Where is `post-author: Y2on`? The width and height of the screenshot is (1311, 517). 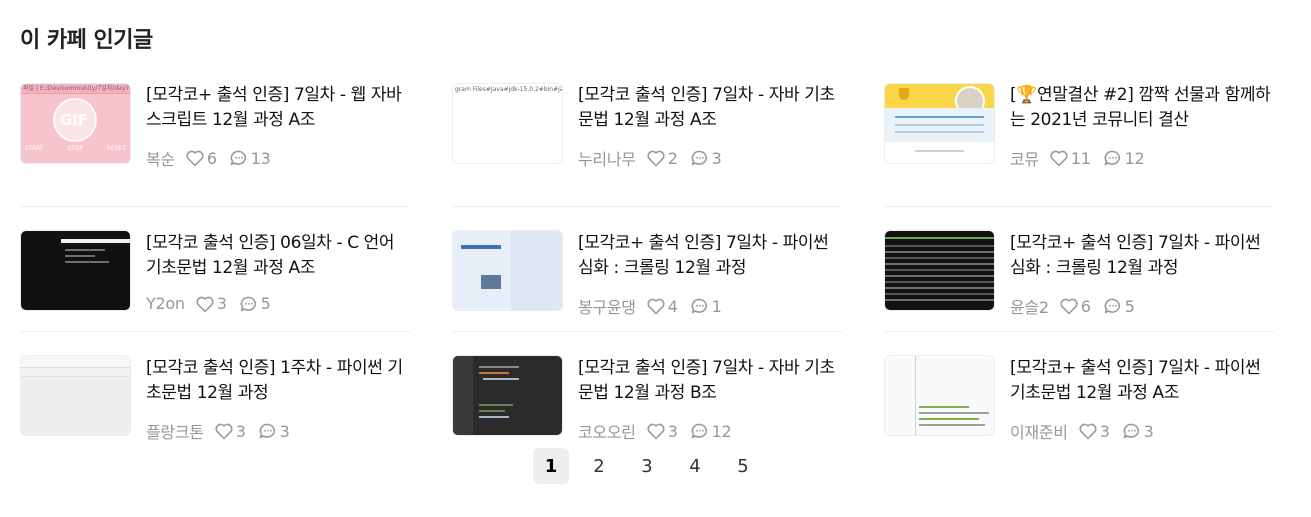
post-author: Y2on is located at coordinates (165, 303).